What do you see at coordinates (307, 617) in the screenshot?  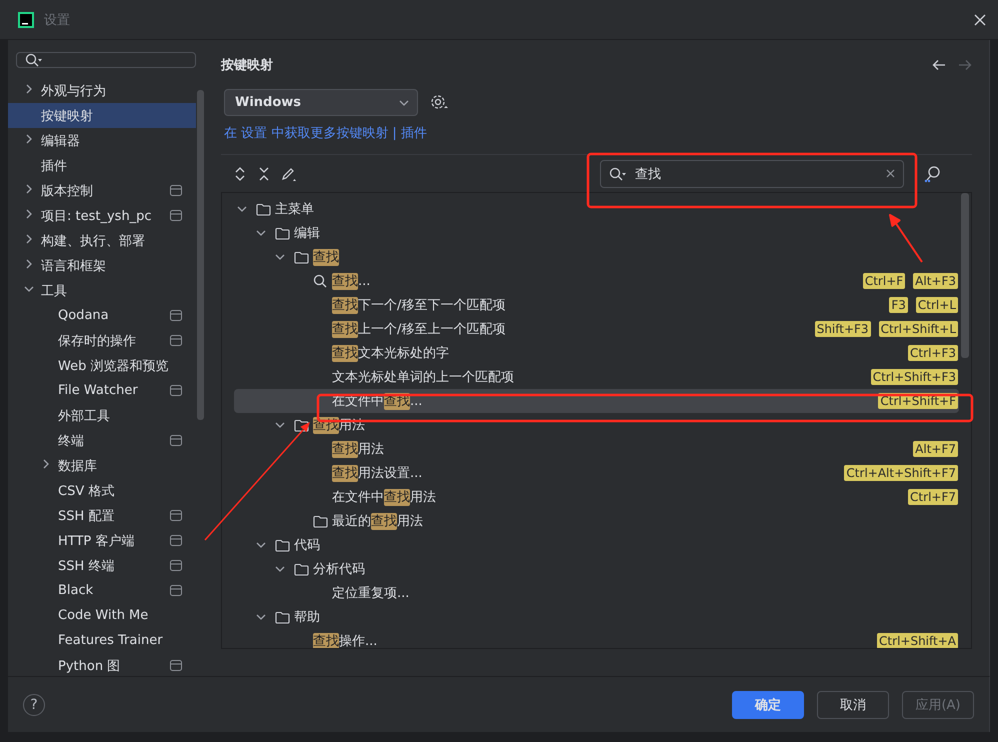 I see `action-label: 帮助` at bounding box center [307, 617].